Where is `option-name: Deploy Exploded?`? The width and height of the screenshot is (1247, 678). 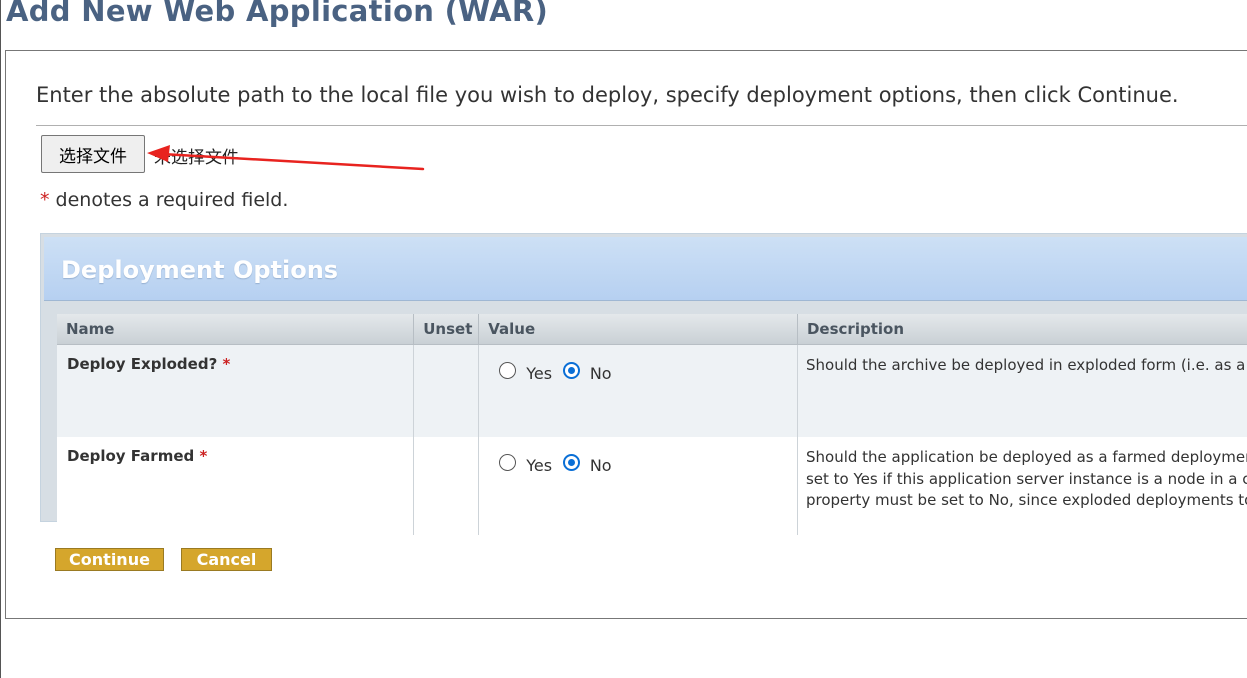 option-name: Deploy Exploded? is located at coordinates (142, 364).